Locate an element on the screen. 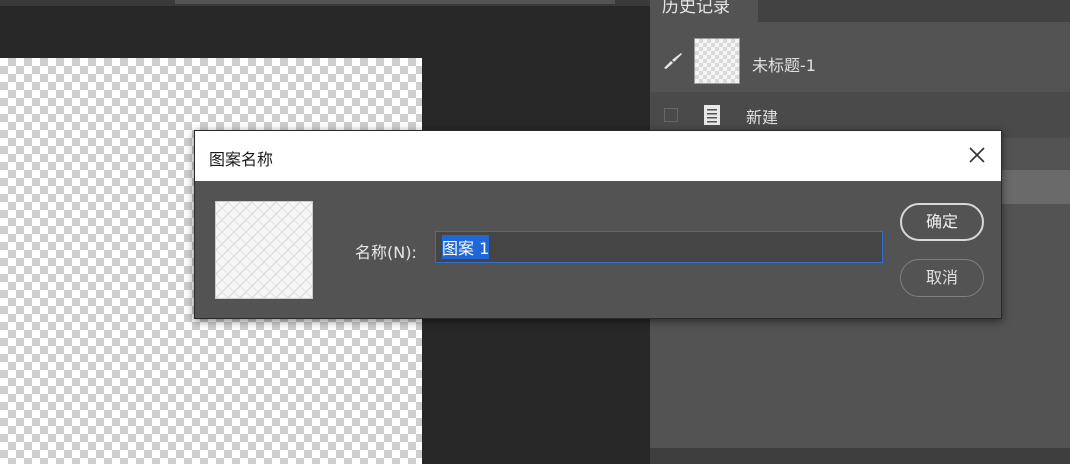  dialog-titlebar: 图案名称 is located at coordinates (598, 156).